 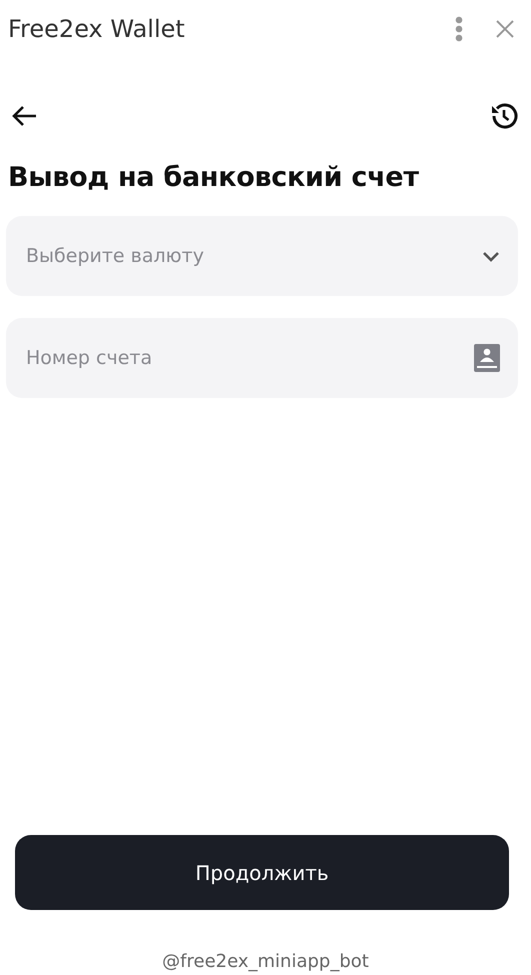 I want to click on contact-book-icon, so click(x=487, y=358).